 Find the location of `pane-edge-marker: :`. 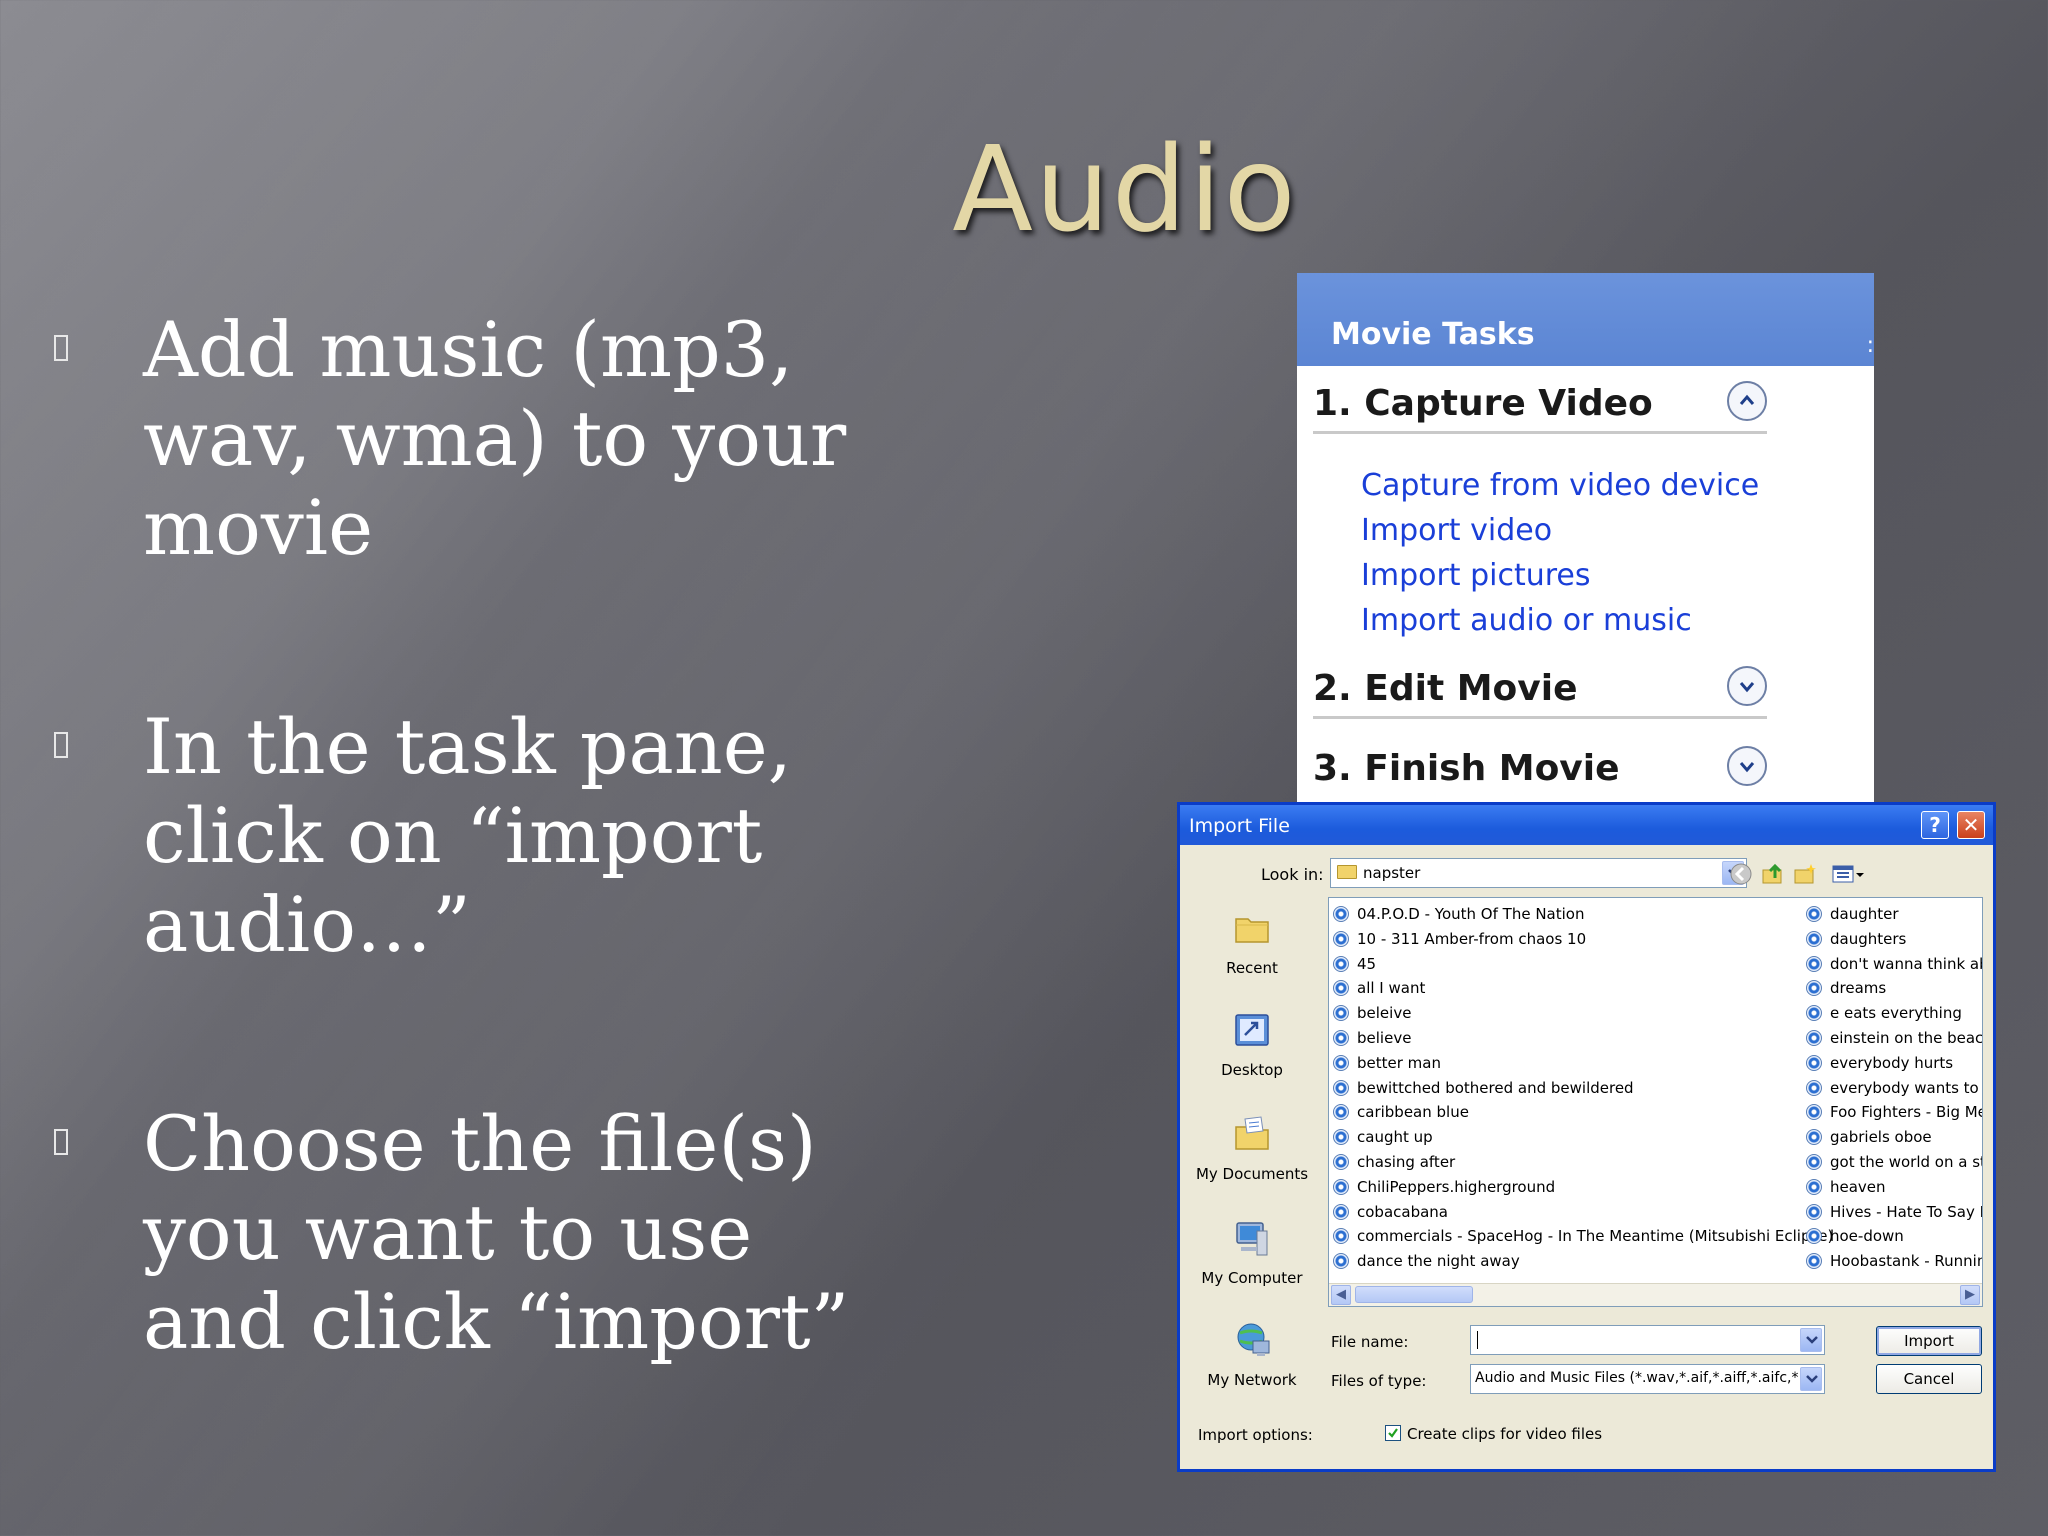

pane-edge-marker: : is located at coordinates (1870, 345).